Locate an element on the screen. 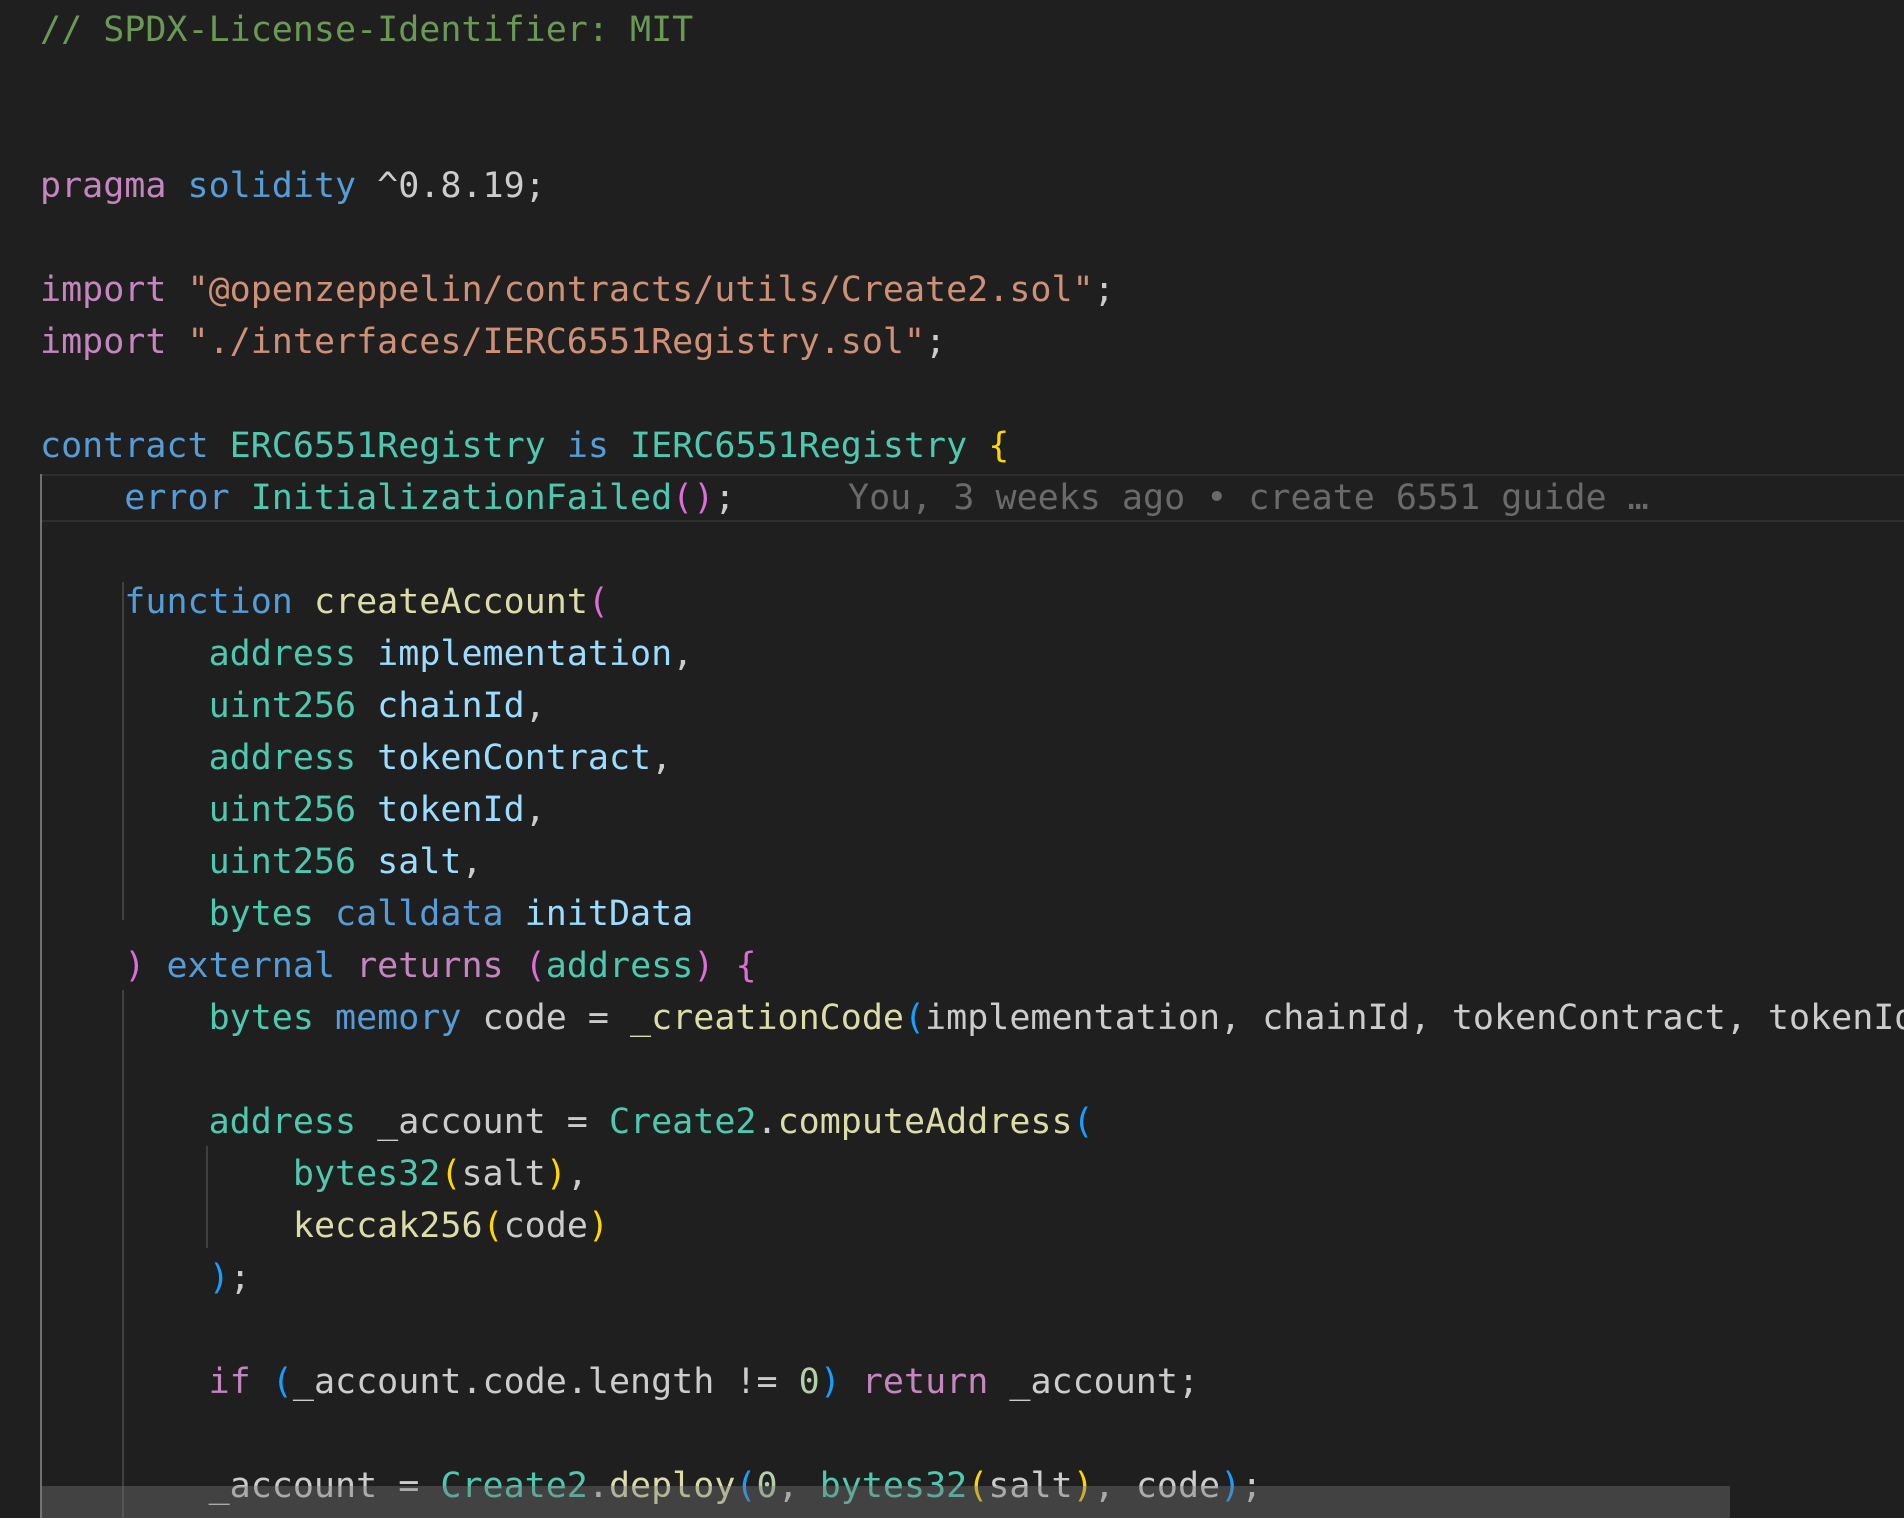 This screenshot has width=1904, height=1518. code-line-16: uint256 tokenId, is located at coordinates (293, 810).